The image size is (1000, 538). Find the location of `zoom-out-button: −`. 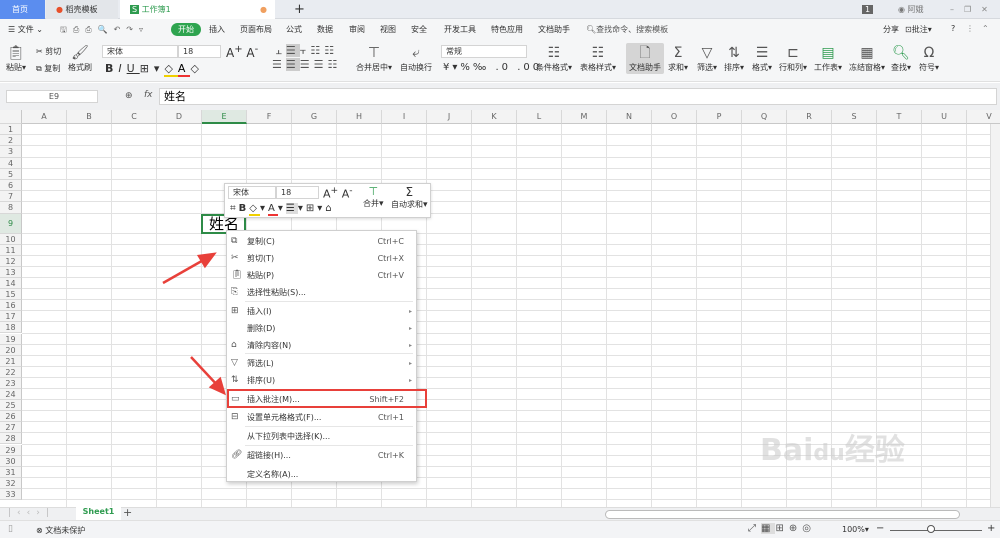

zoom-out-button: − is located at coordinates (880, 528).